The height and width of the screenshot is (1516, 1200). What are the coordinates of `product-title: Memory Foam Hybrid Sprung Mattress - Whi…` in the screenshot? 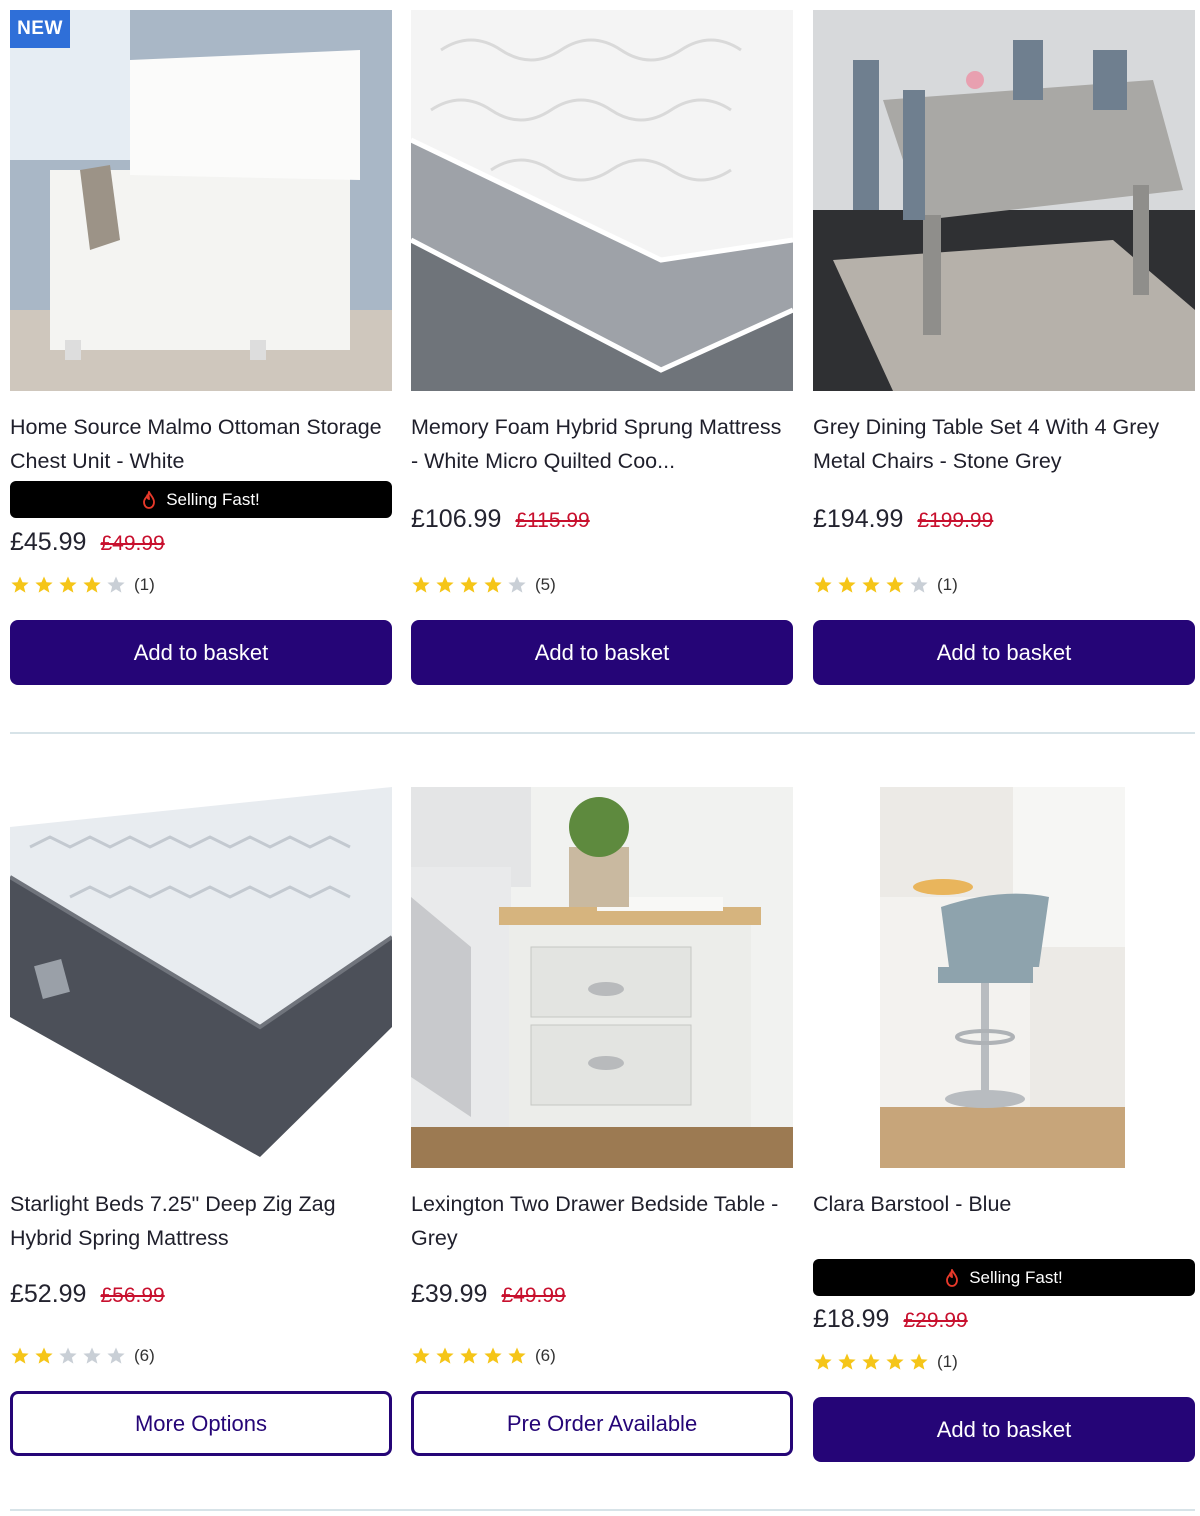 It's located at (602, 444).